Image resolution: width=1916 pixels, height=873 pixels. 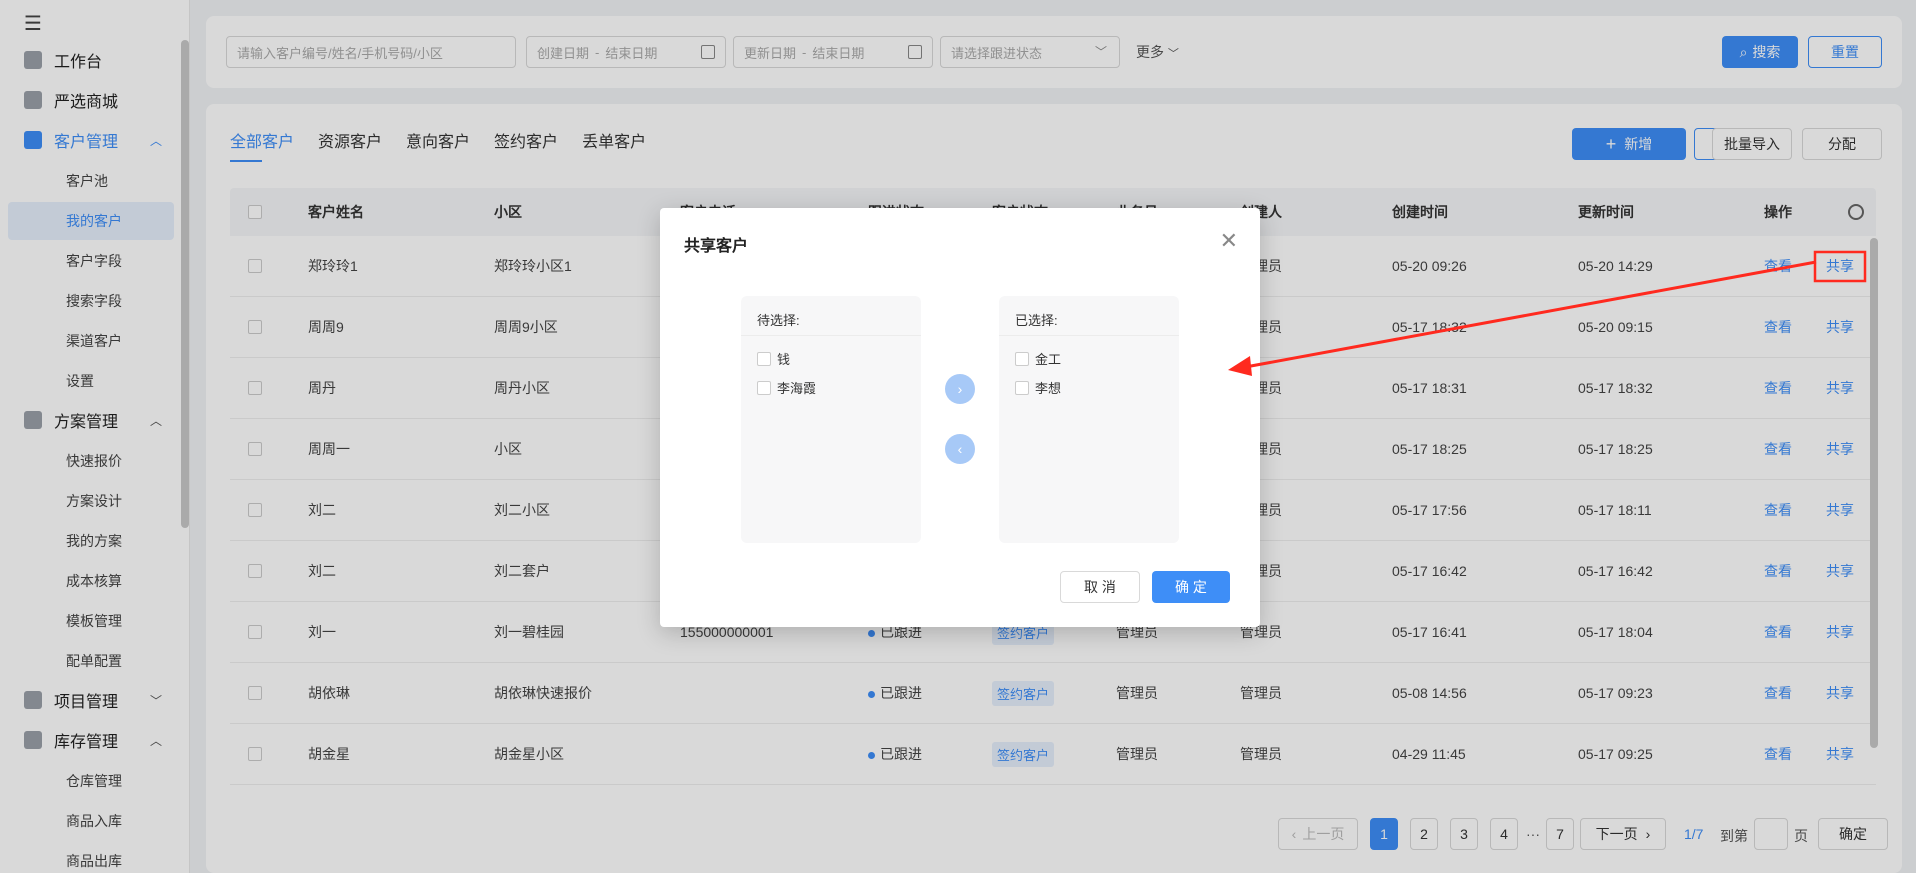 What do you see at coordinates (1240, 366) in the screenshot?
I see `annotation-arrow-head` at bounding box center [1240, 366].